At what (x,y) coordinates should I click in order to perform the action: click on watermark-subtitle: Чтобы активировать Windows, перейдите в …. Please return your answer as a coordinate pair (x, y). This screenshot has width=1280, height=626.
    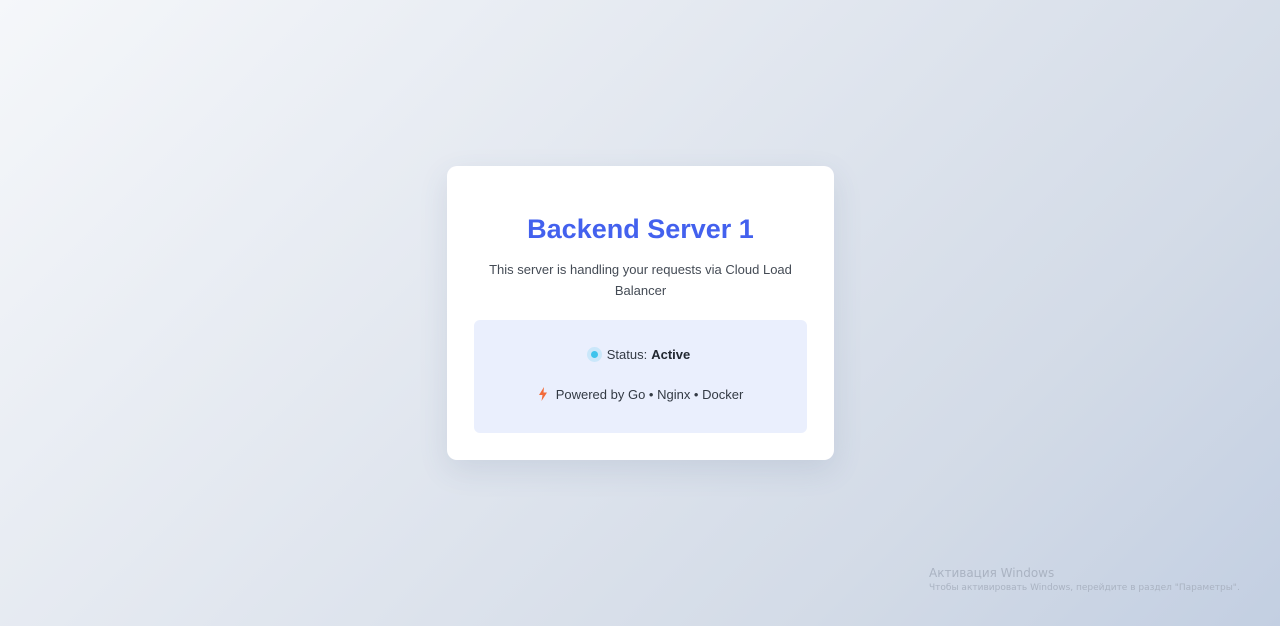
    Looking at the image, I should click on (1084, 588).